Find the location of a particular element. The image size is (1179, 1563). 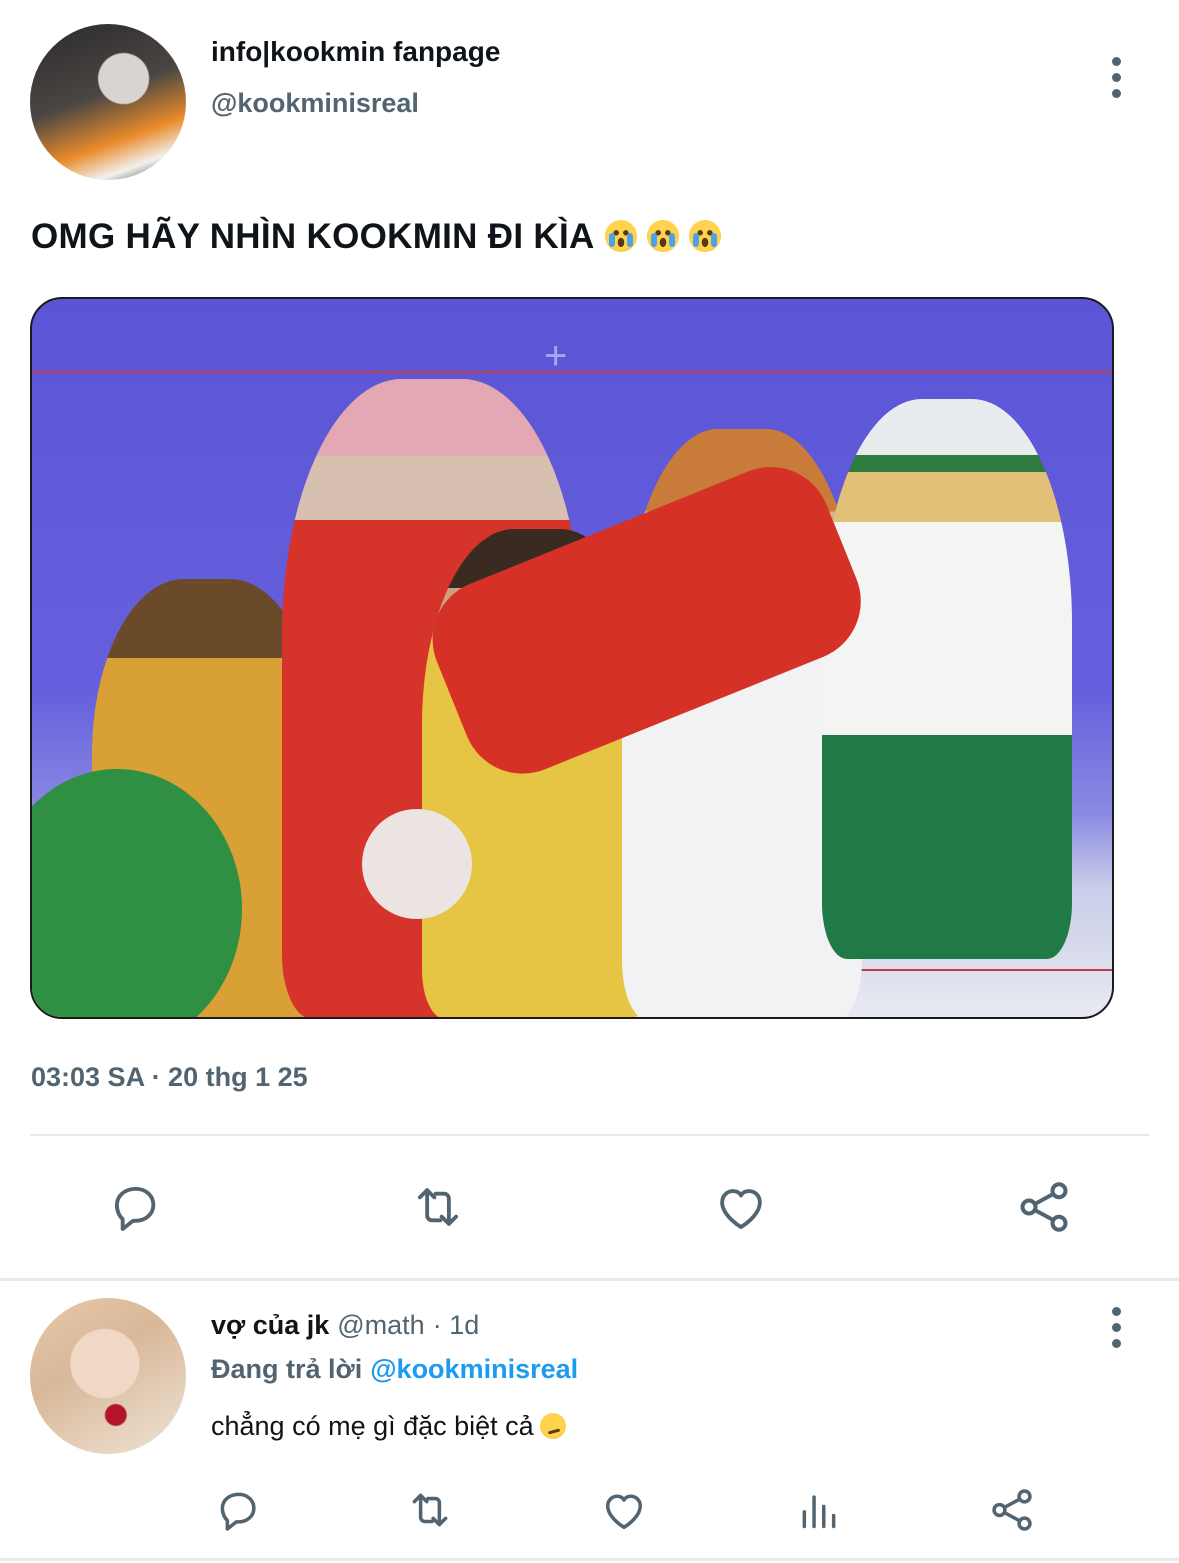

reply-age: · 1d is located at coordinates (456, 1325).